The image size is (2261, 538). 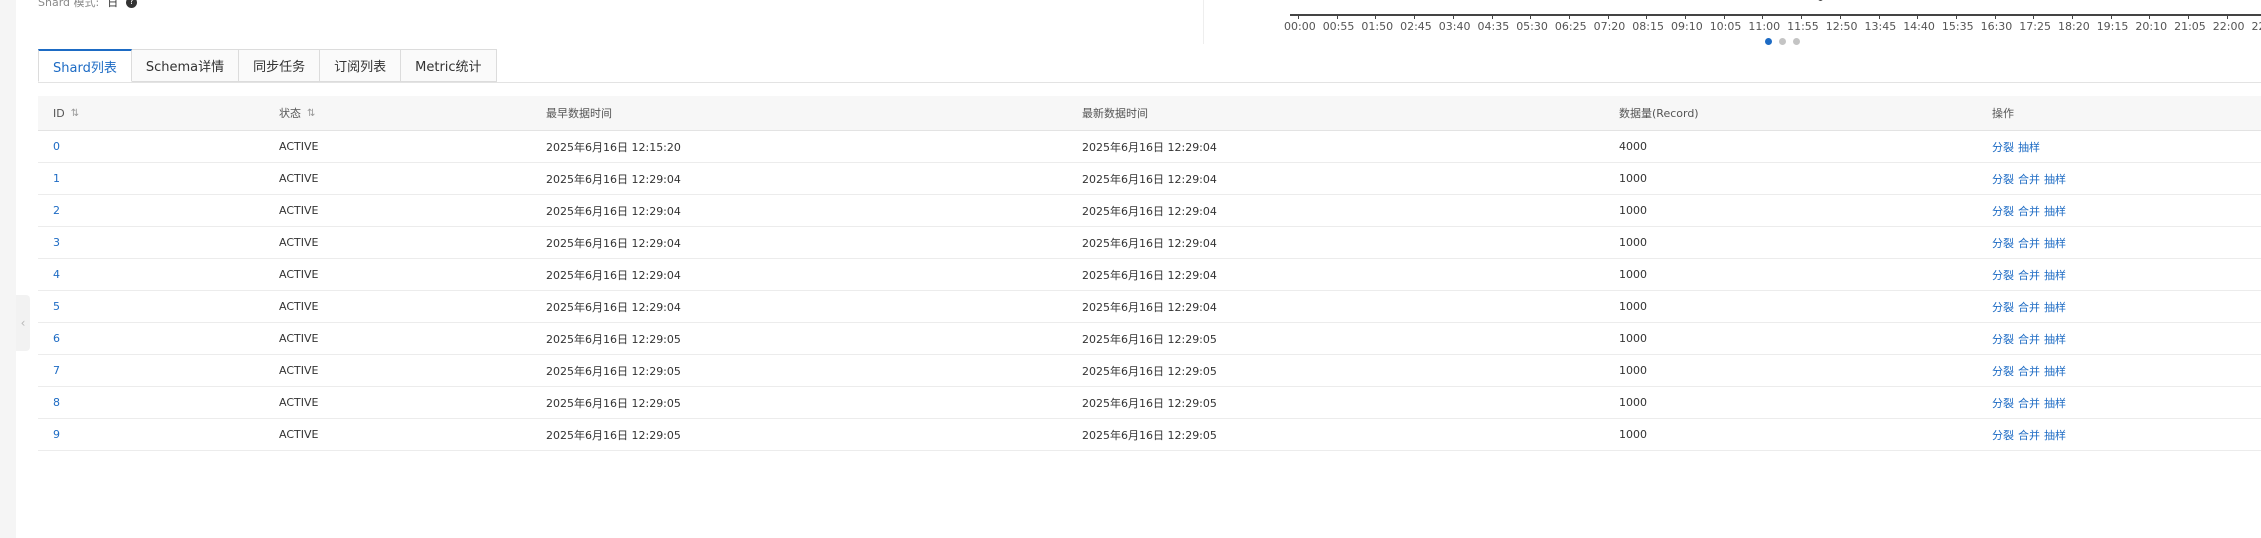 What do you see at coordinates (56, 402) in the screenshot?
I see `shard-id-link: 8` at bounding box center [56, 402].